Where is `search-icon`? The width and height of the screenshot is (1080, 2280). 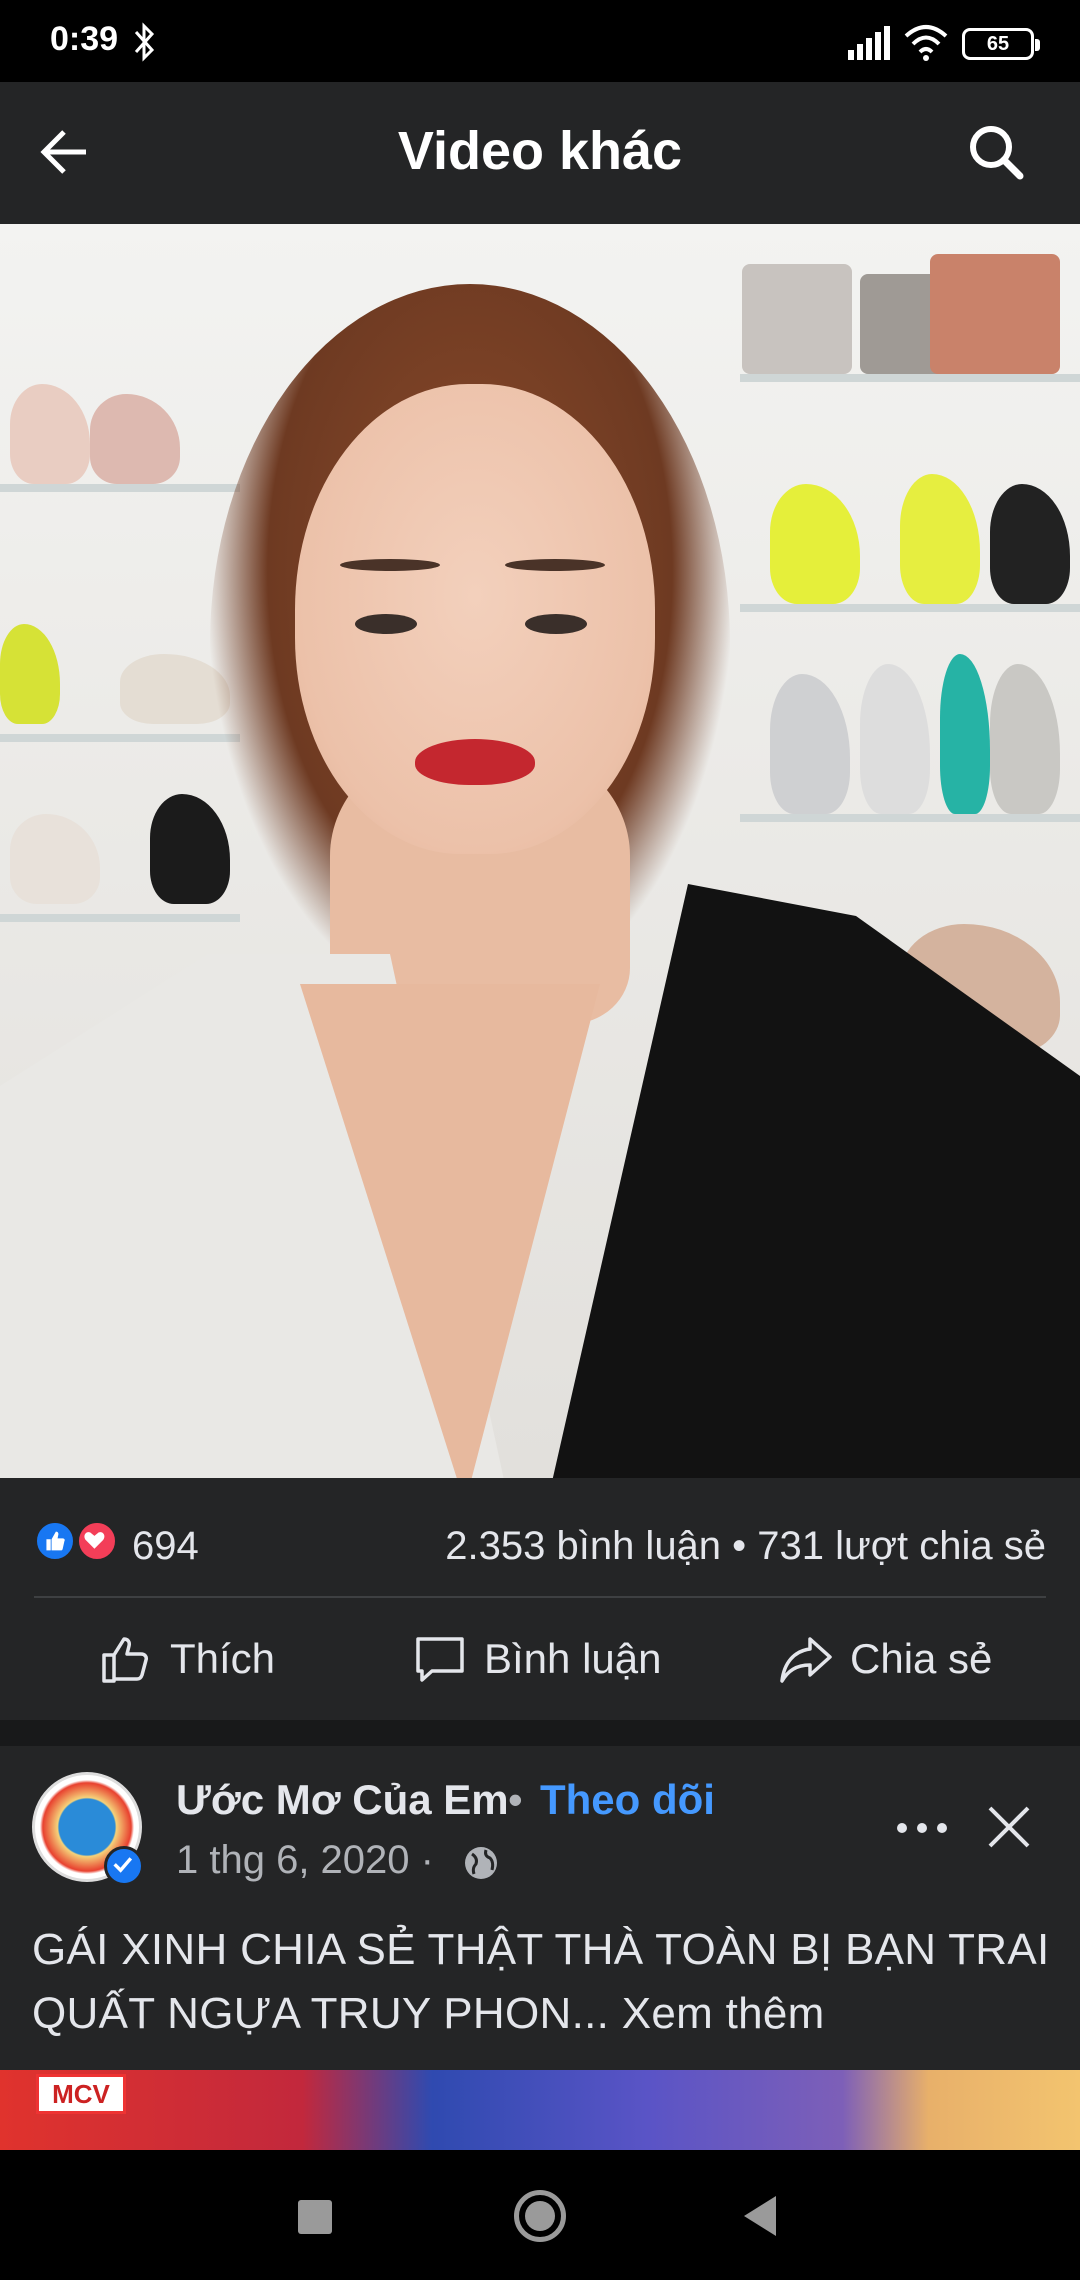
search-icon is located at coordinates (996, 152).